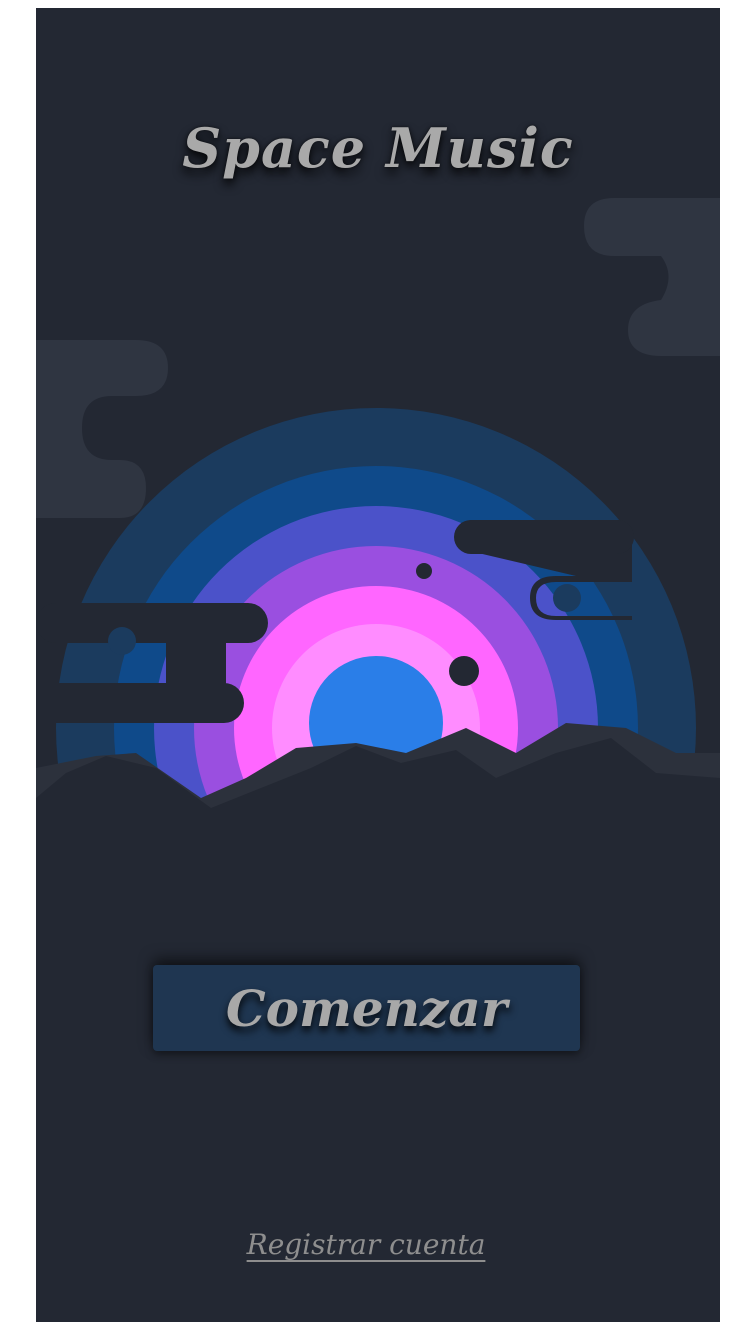 Image resolution: width=750 pixels, height=1334 pixels. I want to click on app-title: Space Music, so click(378, 148).